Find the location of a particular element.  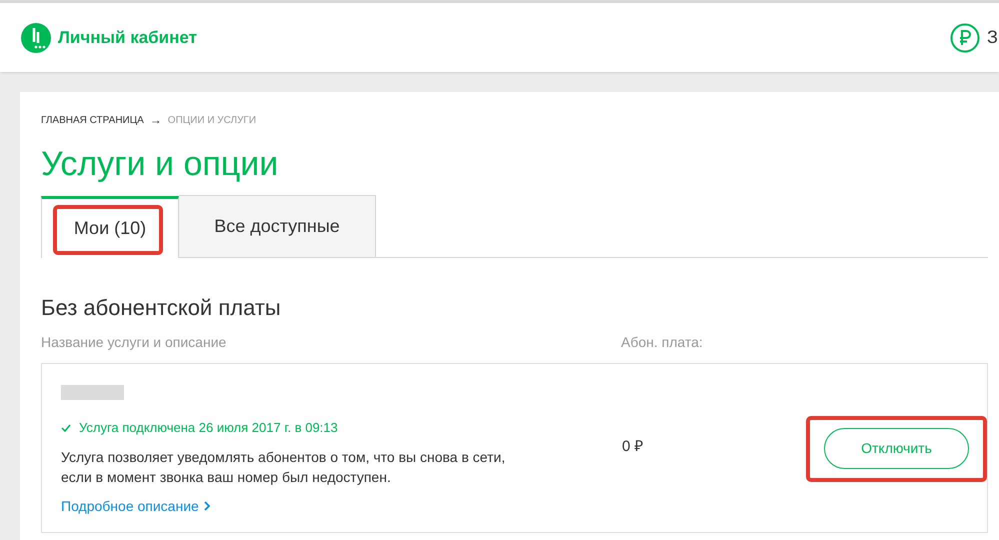

breadcrumb-link: ОПЦИИ И УСЛУГИ is located at coordinates (212, 120).